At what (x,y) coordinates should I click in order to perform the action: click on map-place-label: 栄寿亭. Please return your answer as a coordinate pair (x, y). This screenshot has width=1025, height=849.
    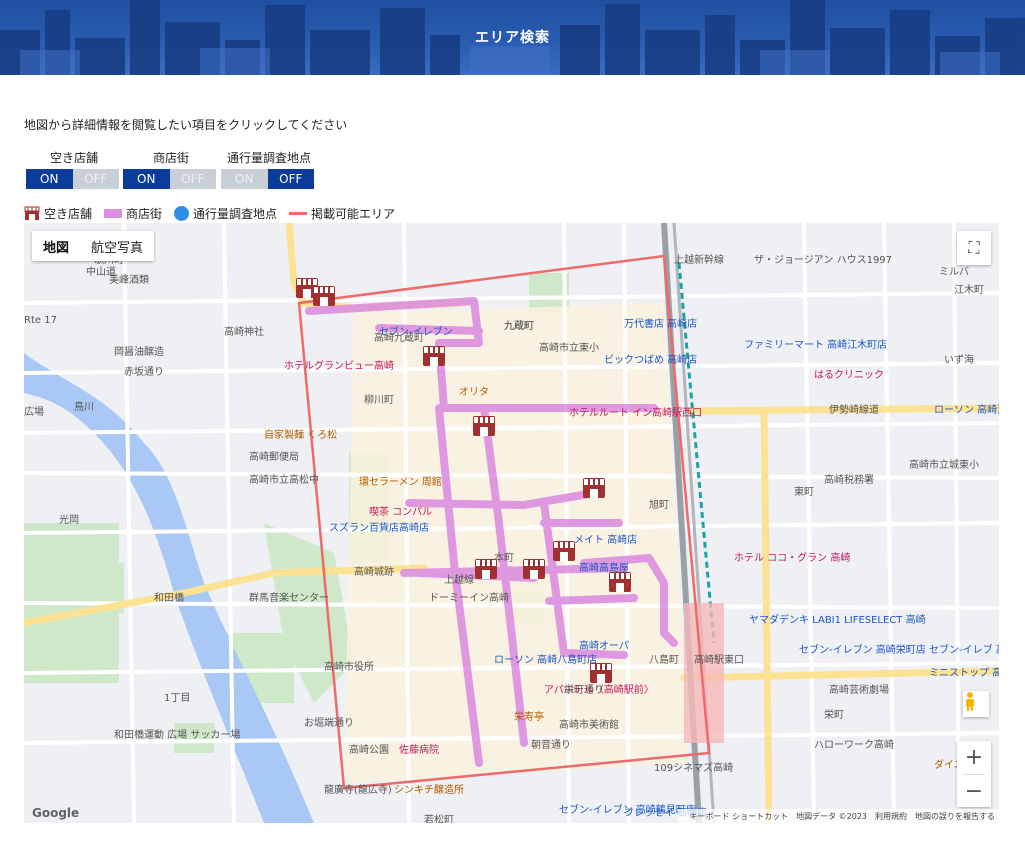
    Looking at the image, I should click on (529, 716).